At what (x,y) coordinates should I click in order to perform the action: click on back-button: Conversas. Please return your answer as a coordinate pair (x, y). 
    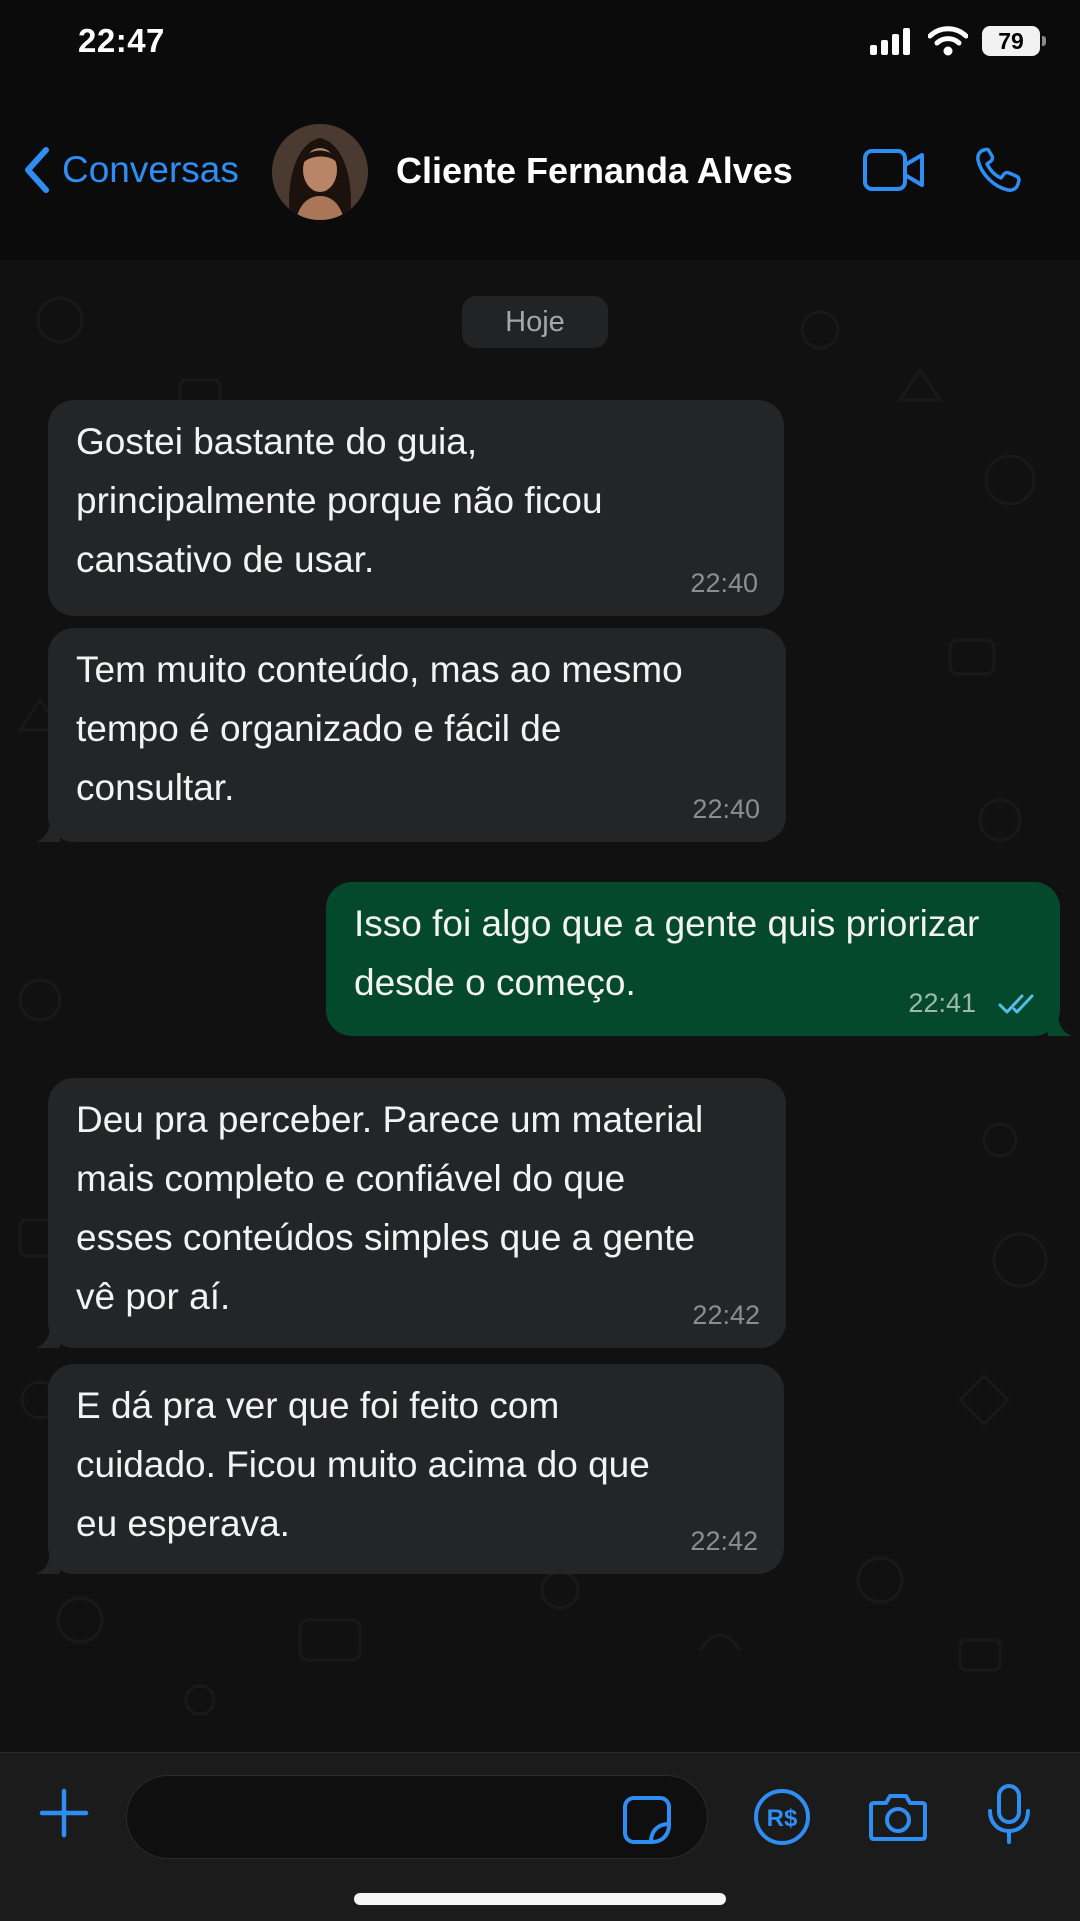
    Looking at the image, I should click on (130, 170).